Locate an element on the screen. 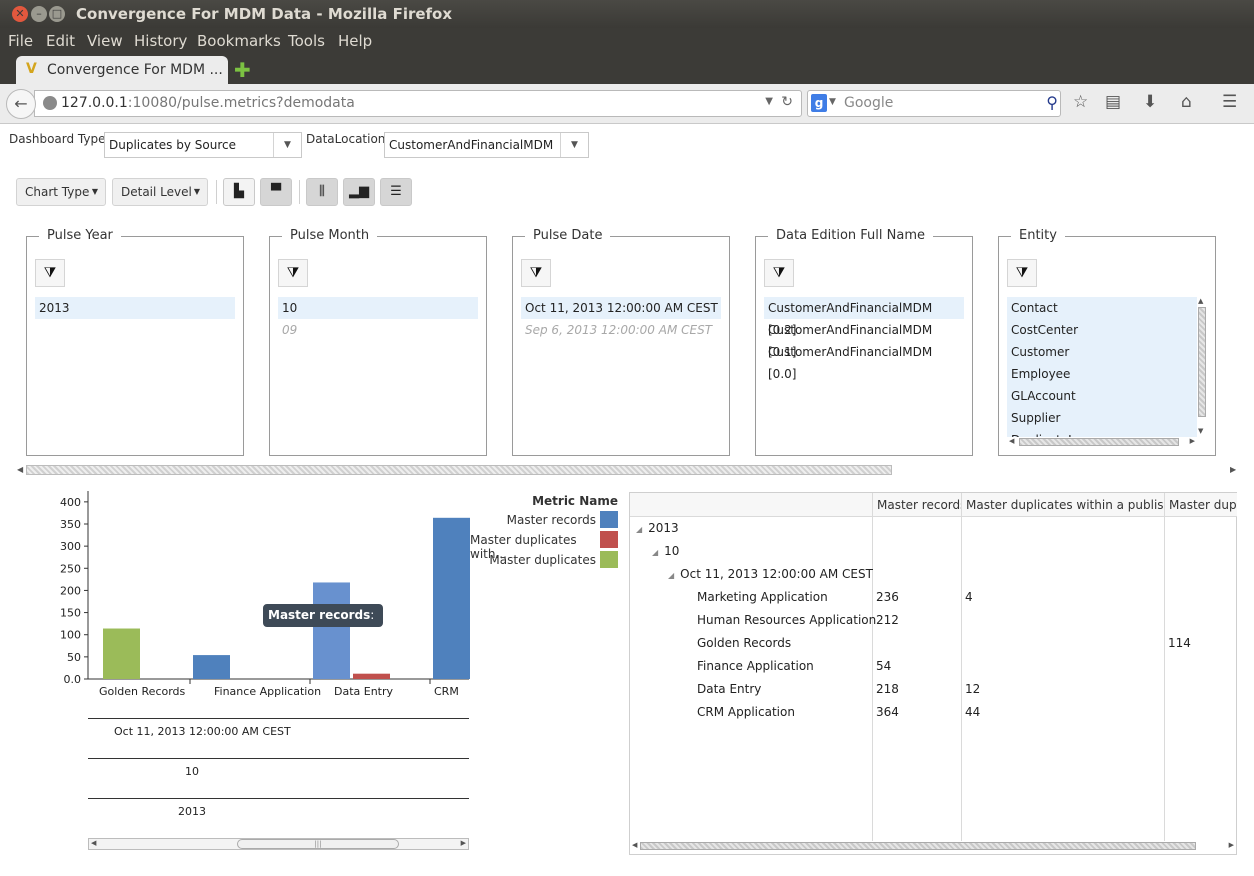 The height and width of the screenshot is (876, 1254). menu-tools: Tools is located at coordinates (306, 41).